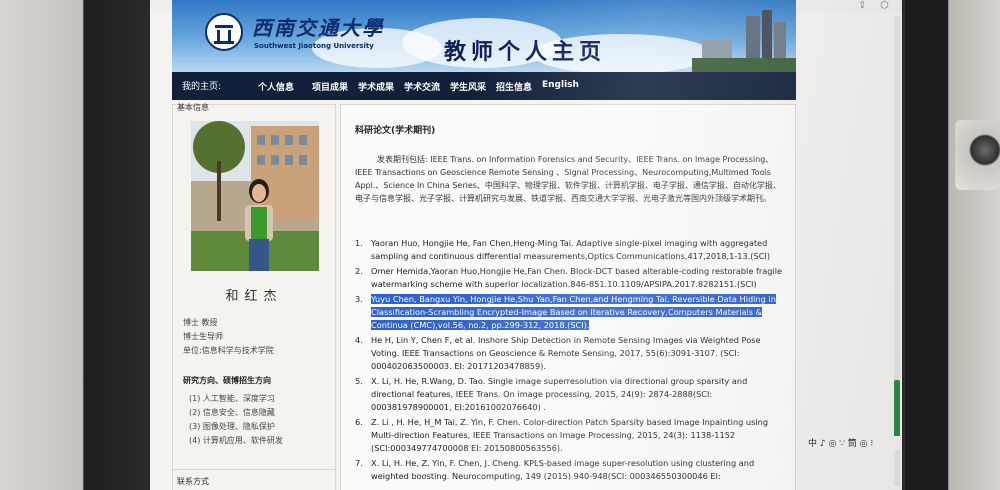 The image size is (1000, 490). What do you see at coordinates (977, 155) in the screenshot?
I see `desk-object` at bounding box center [977, 155].